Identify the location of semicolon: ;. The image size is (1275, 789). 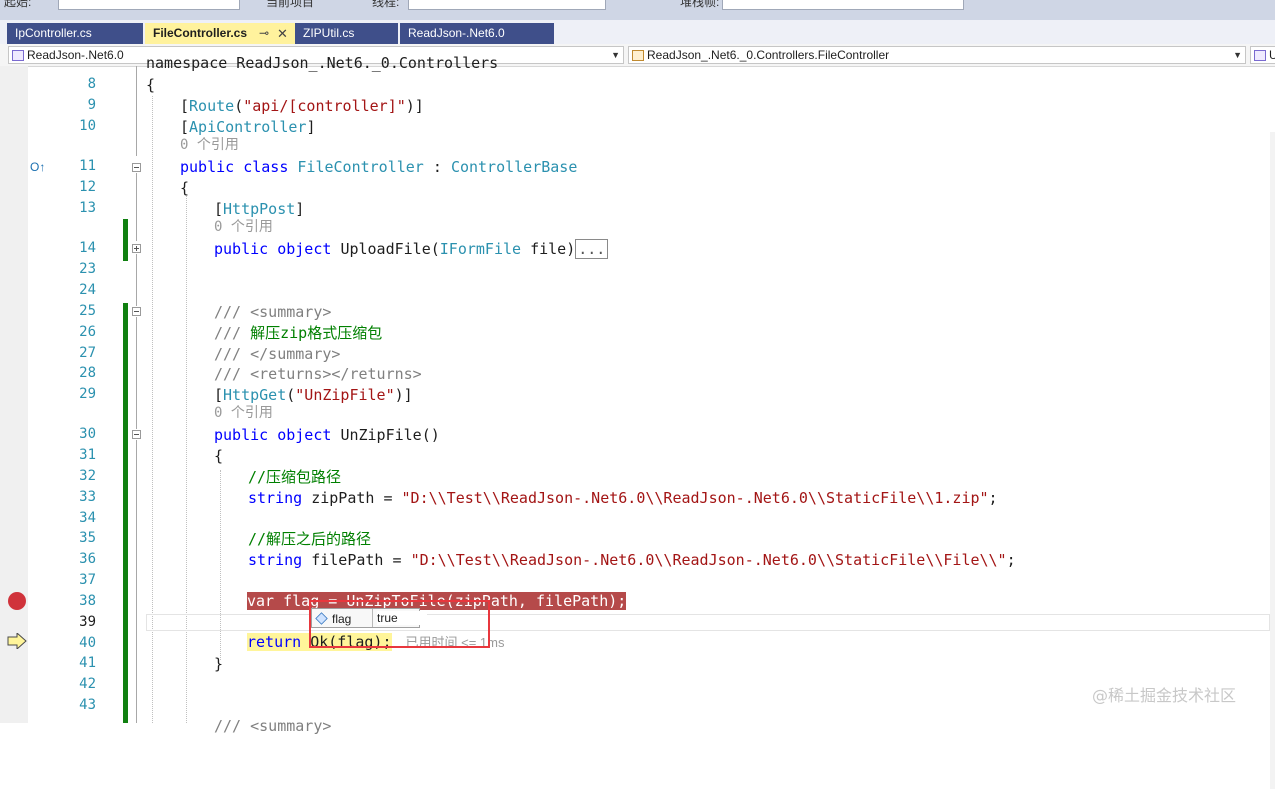
(993, 498).